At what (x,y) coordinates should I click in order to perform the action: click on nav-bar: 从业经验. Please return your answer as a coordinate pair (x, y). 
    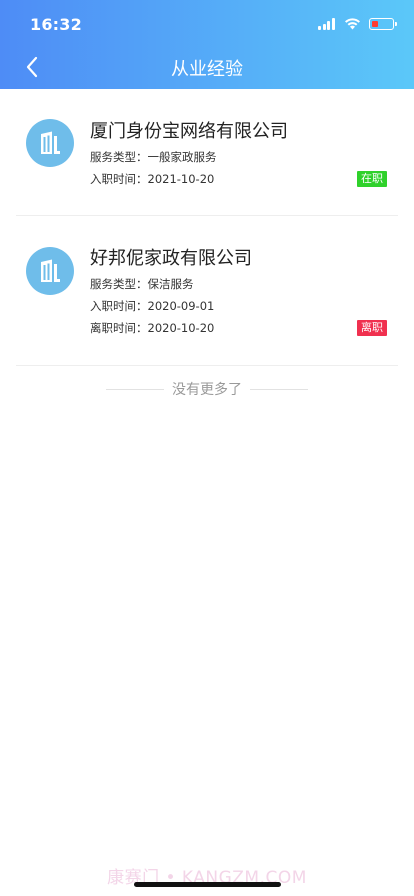
    Looking at the image, I should click on (207, 68).